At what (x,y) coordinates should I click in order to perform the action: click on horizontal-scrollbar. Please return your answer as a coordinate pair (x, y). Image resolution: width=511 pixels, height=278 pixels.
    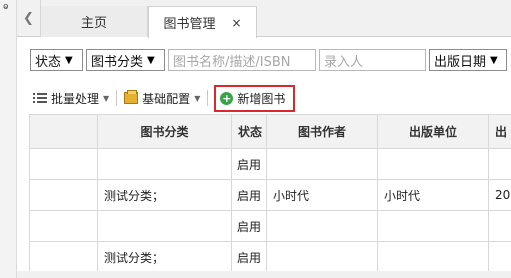
    Looking at the image, I should click on (264, 274).